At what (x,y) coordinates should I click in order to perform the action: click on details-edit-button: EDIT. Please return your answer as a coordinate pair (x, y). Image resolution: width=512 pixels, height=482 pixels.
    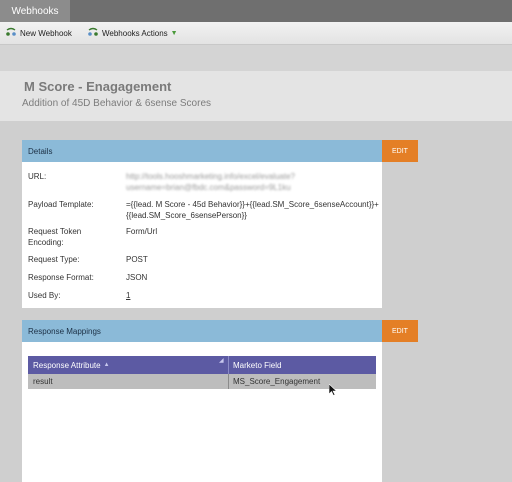
    Looking at the image, I should click on (400, 151).